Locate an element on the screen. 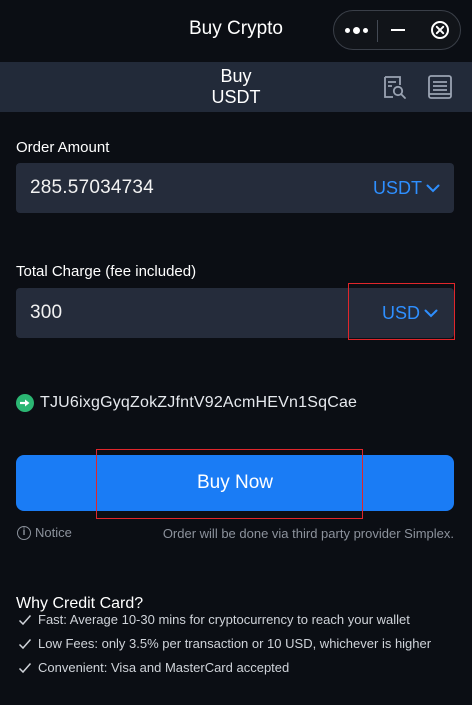 The image size is (472, 705). wallet-address-row: TJU6ixgGyqZokZJfntV92AcmHEVn1SqCae is located at coordinates (186, 403).